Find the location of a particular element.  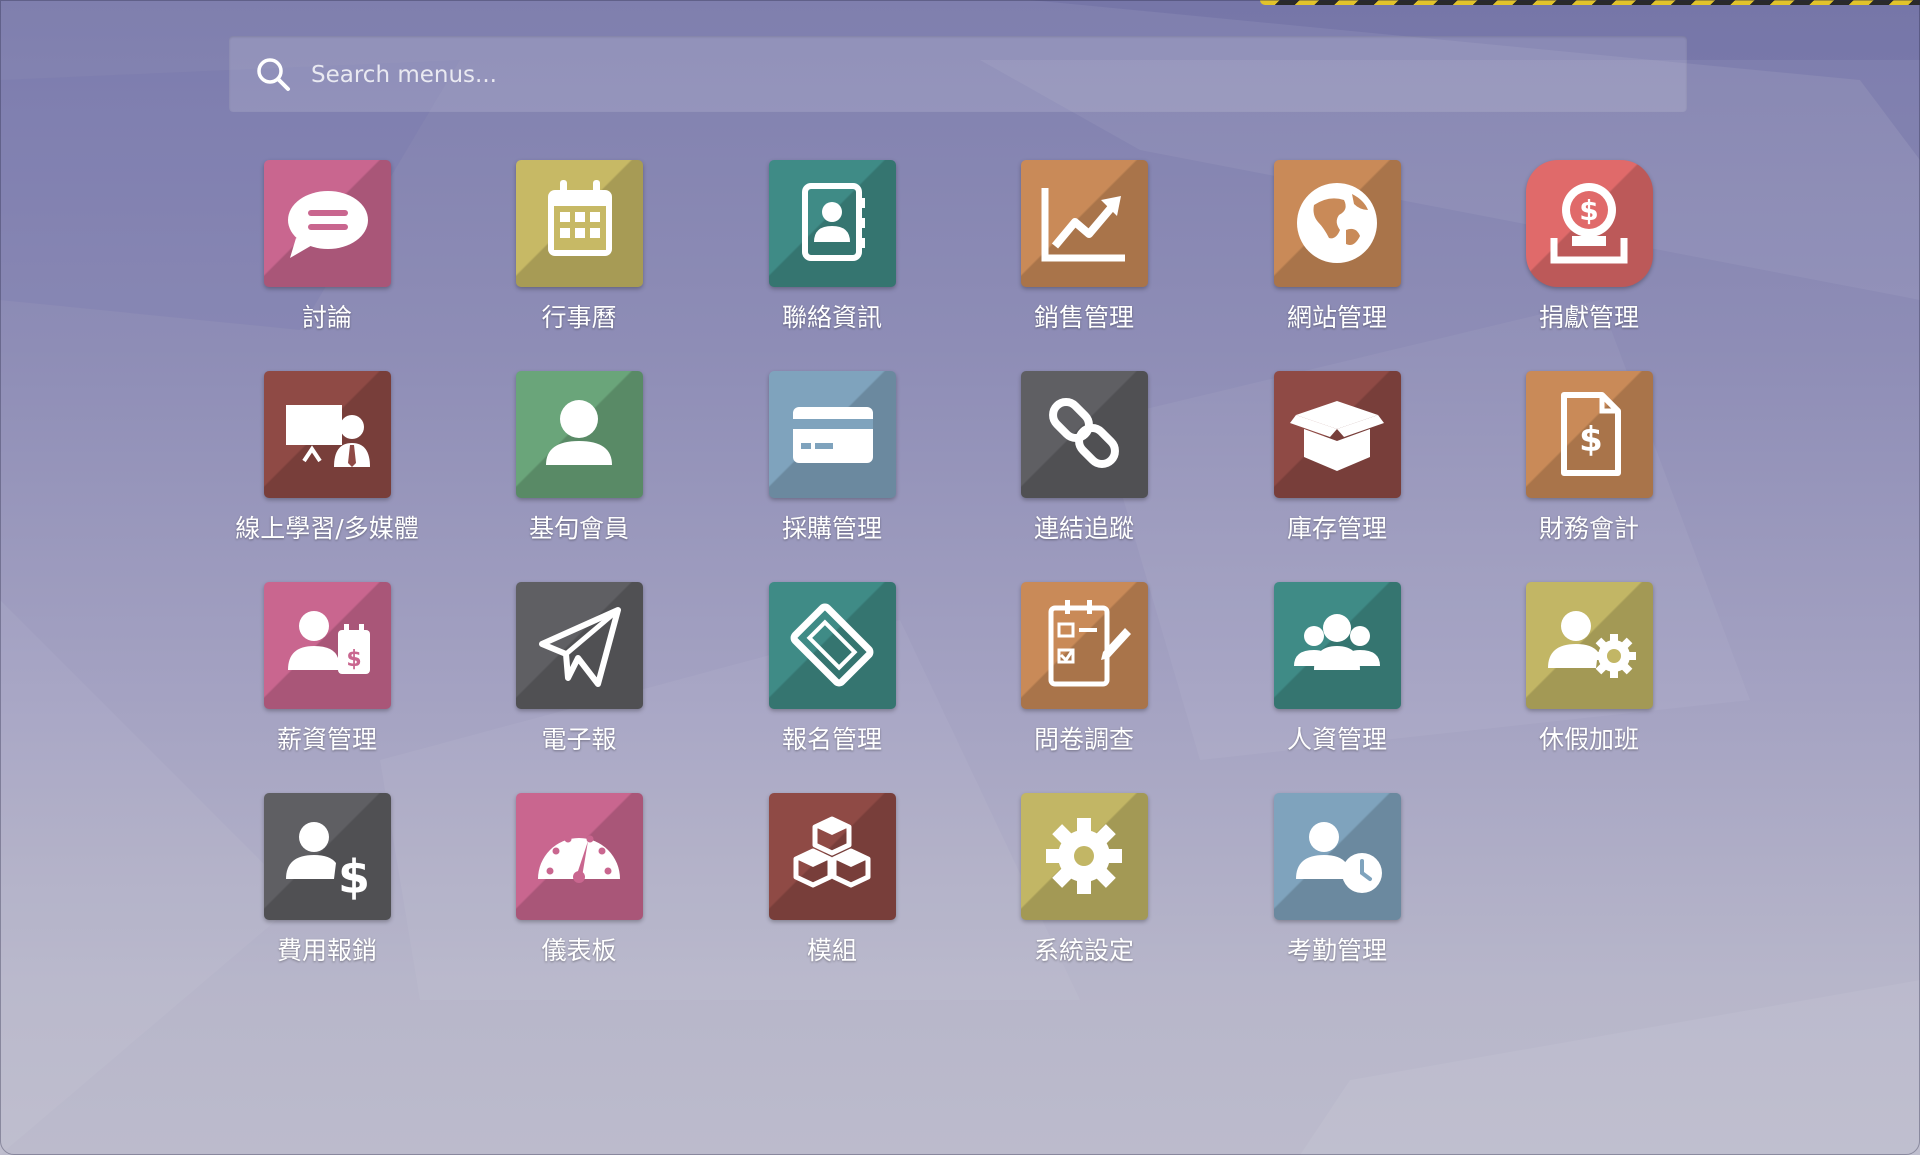

app-label: 採購管理 is located at coordinates (831, 528).